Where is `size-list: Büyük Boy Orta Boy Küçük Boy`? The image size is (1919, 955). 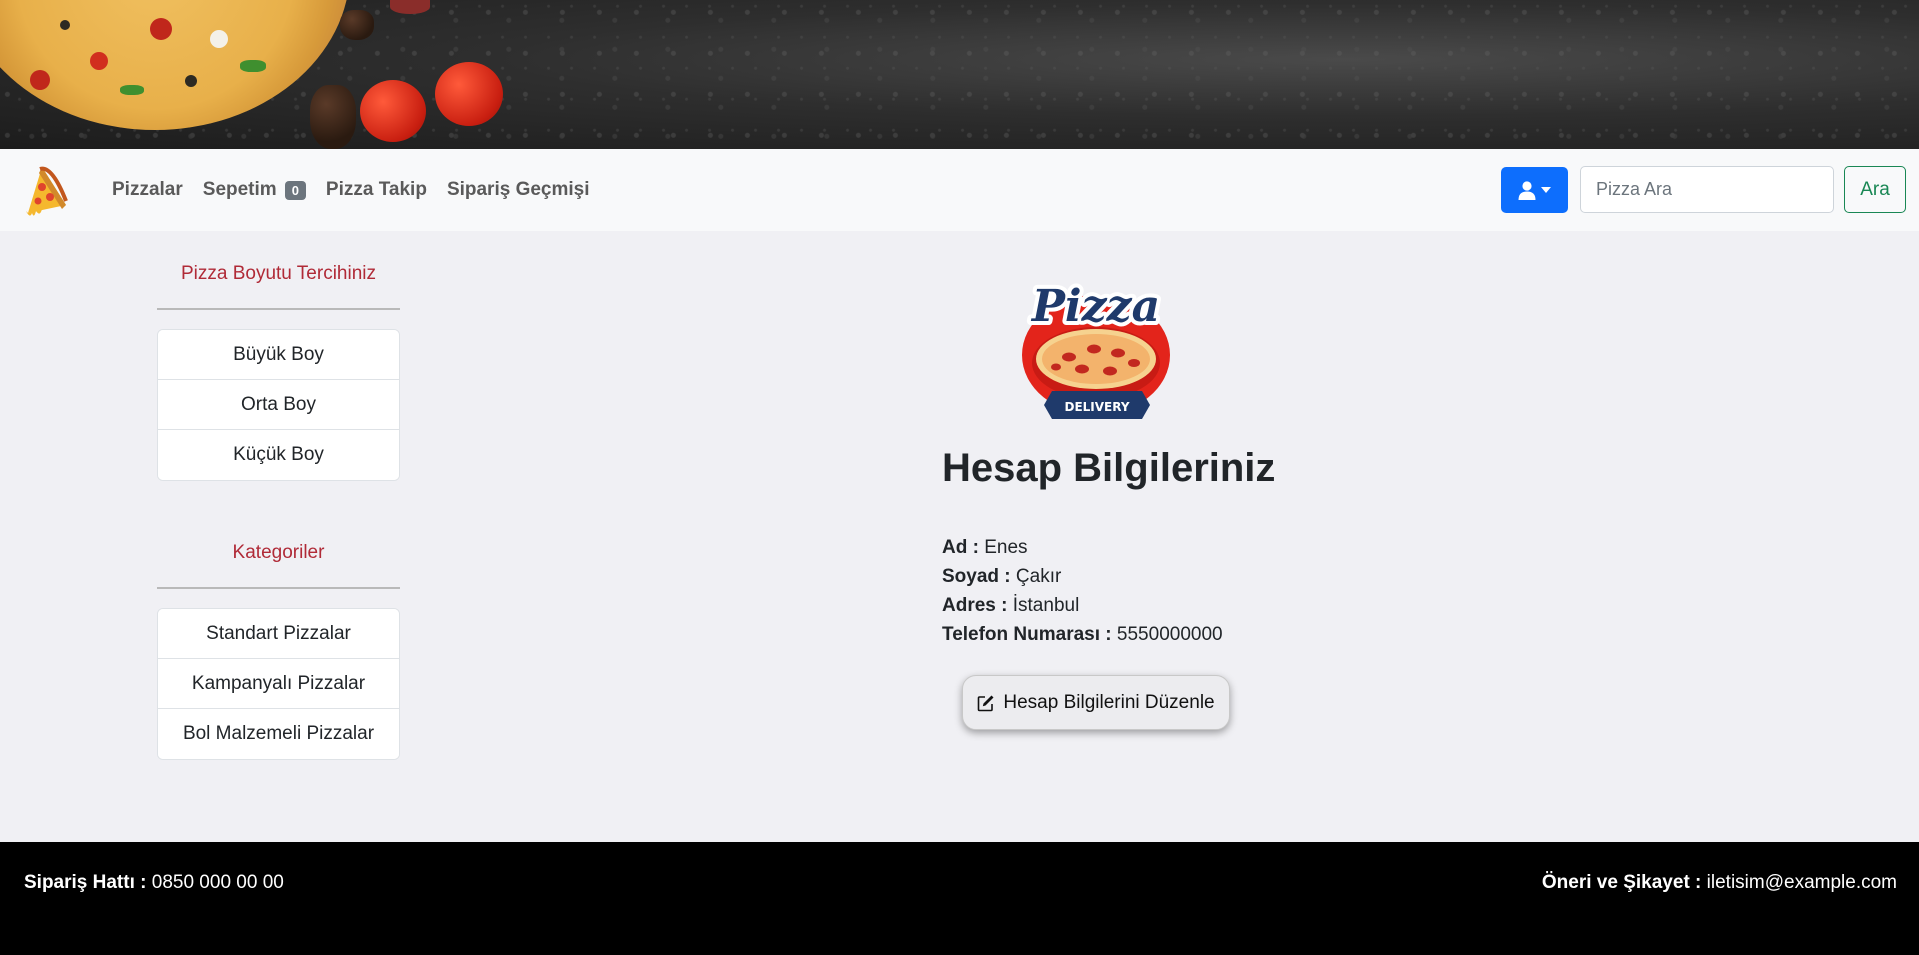
size-list: Büyük Boy Orta Boy Küçük Boy is located at coordinates (278, 405).